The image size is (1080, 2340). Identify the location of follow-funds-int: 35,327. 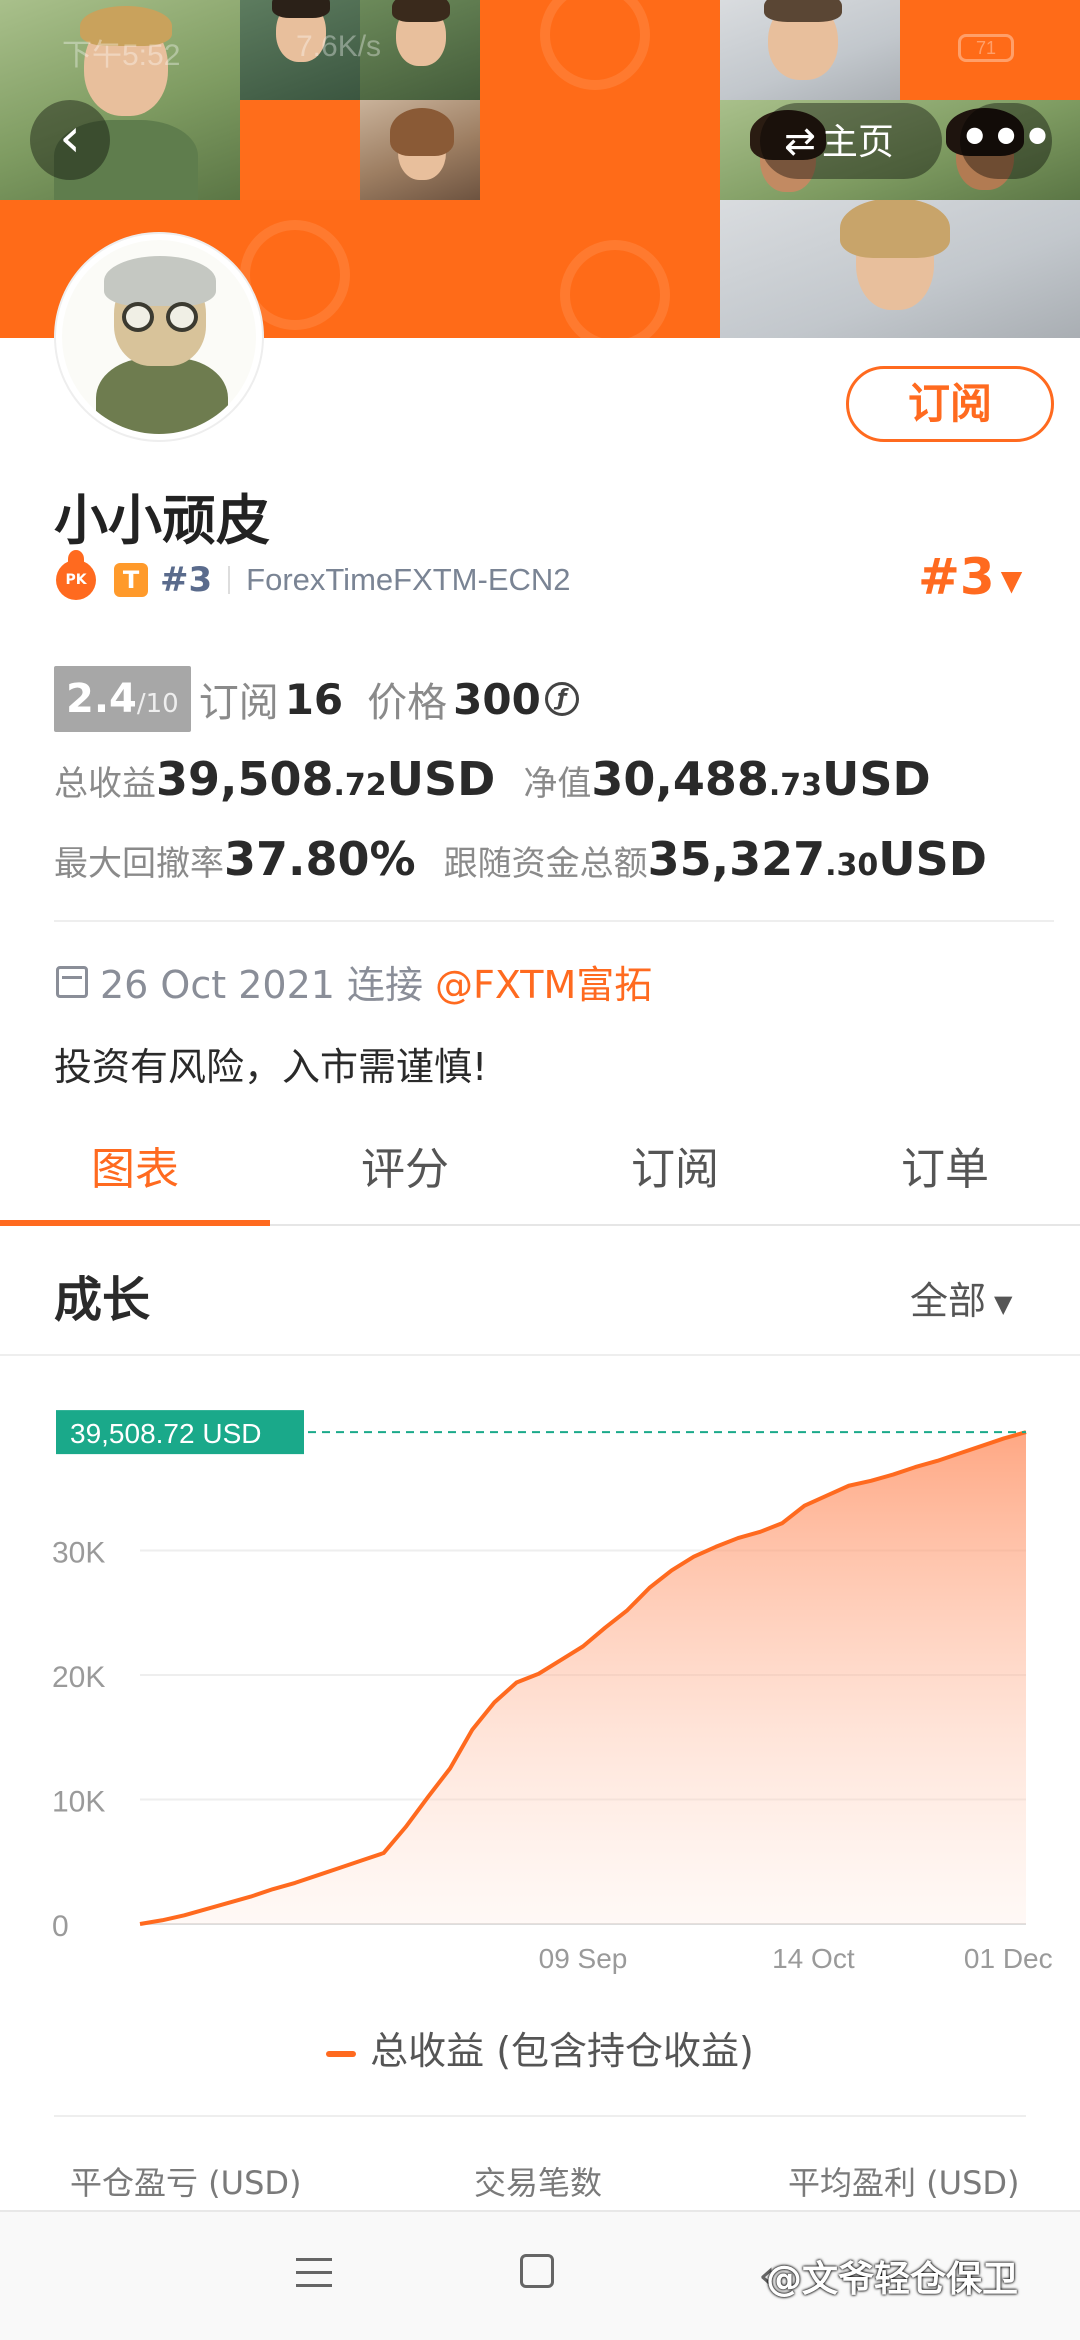
(736, 859).